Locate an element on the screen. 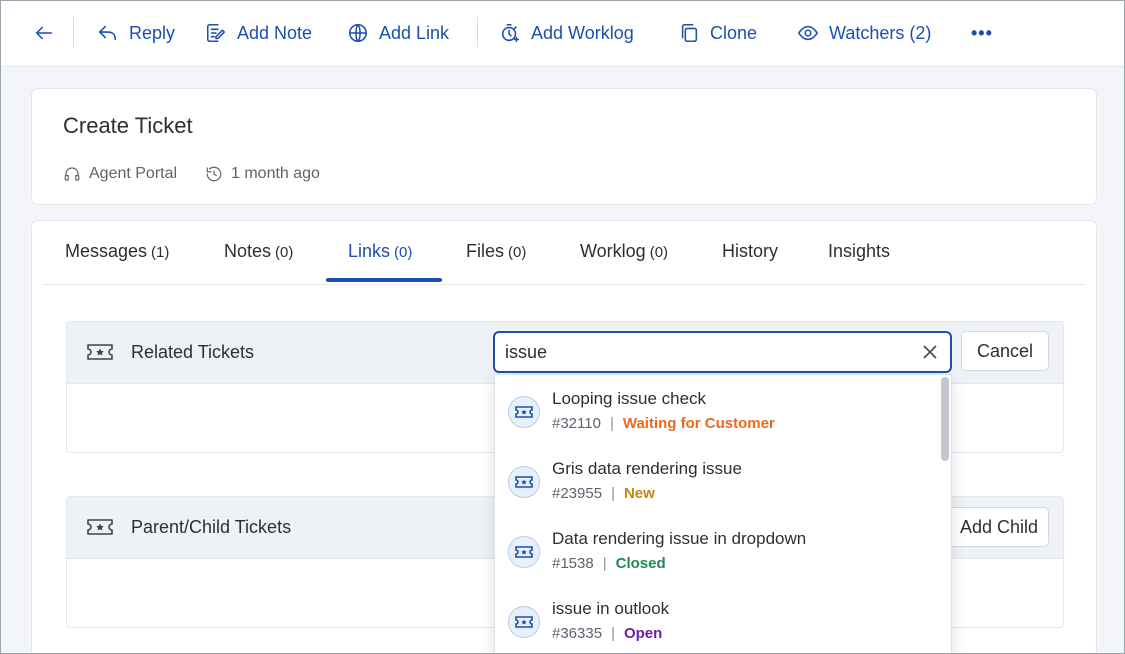  result-status: Closed is located at coordinates (640, 563).